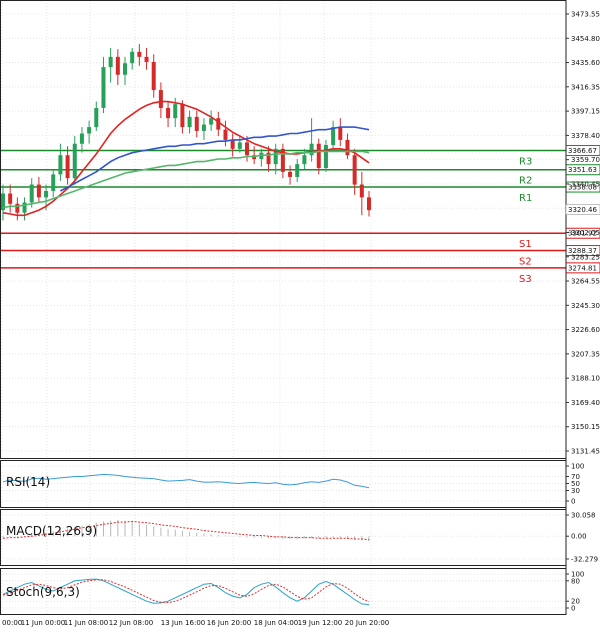 The height and width of the screenshot is (632, 600). Describe the element at coordinates (585, 403) in the screenshot. I see `y-tick-label: 3169.40` at that location.